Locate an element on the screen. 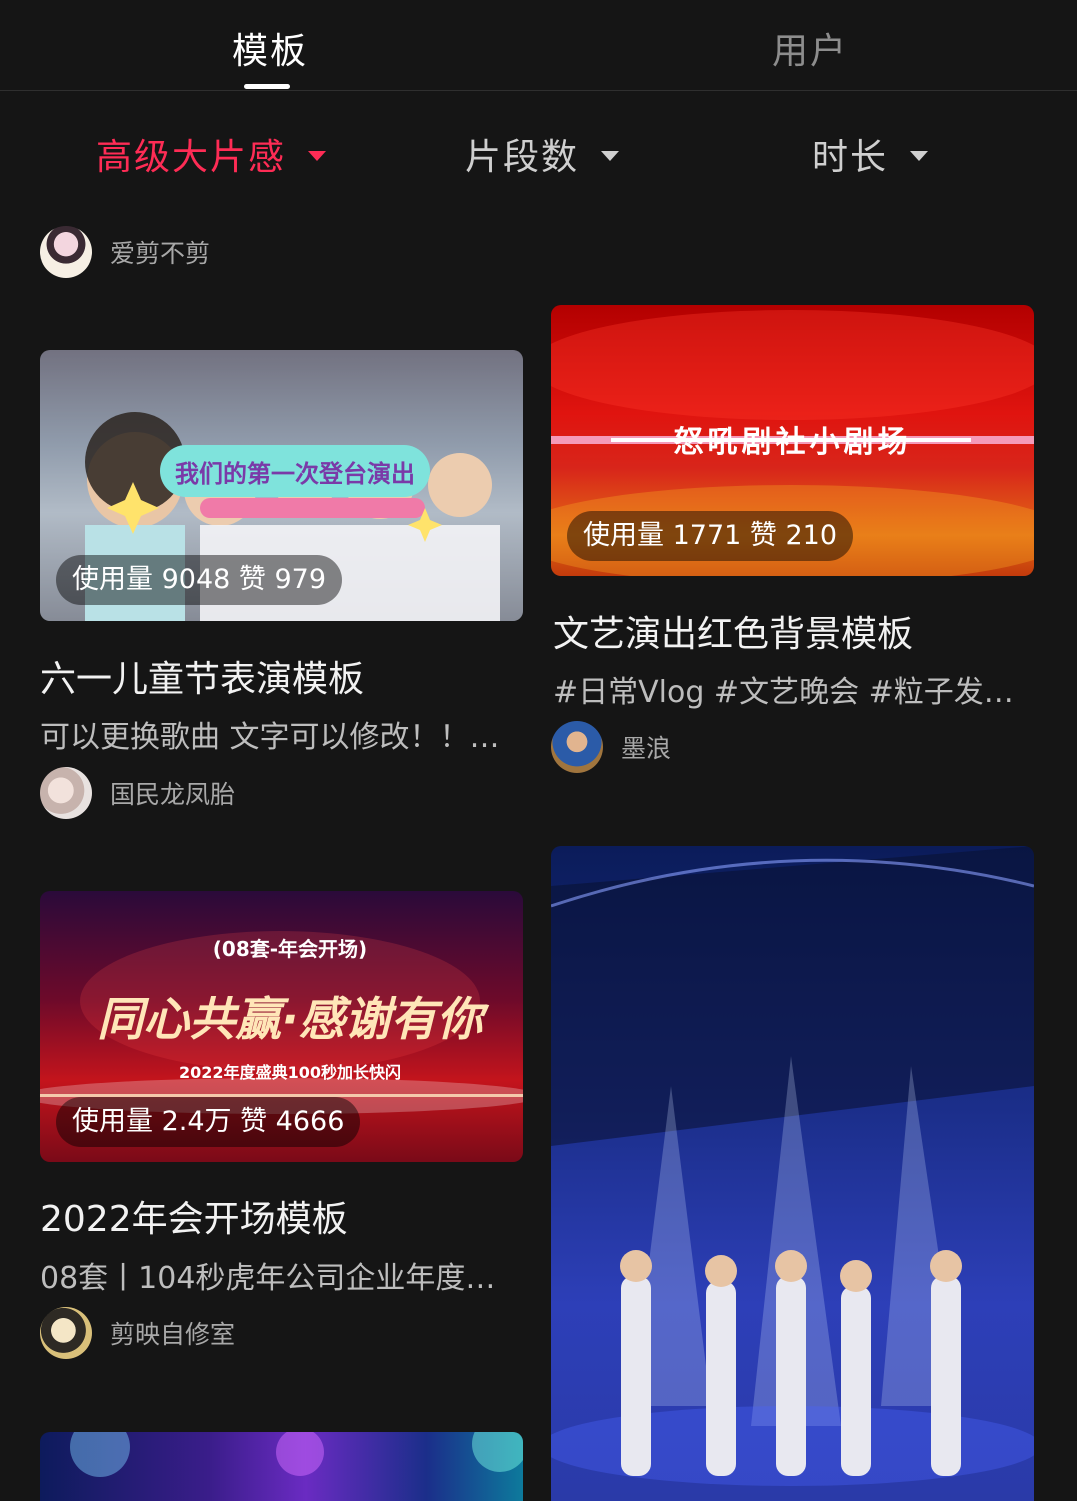 This screenshot has width=1077, height=1501. thumbnail-caption: 同心共赢·感谢有你 is located at coordinates (290, 1019).